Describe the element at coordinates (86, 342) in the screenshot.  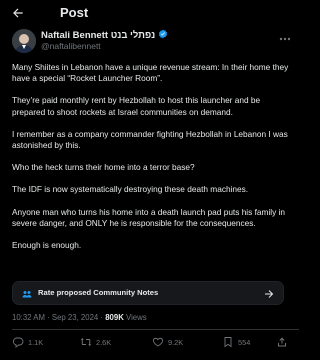
I see `repost-icon` at that location.